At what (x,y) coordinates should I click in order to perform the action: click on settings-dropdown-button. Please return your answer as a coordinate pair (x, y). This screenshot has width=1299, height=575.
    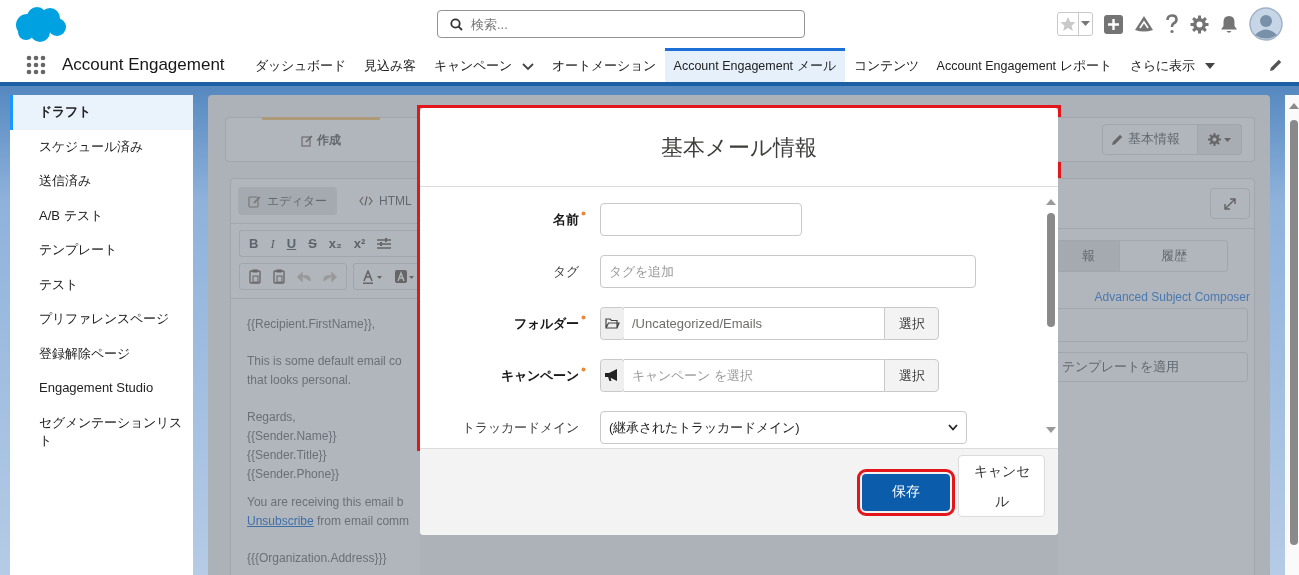
    Looking at the image, I should click on (1220, 139).